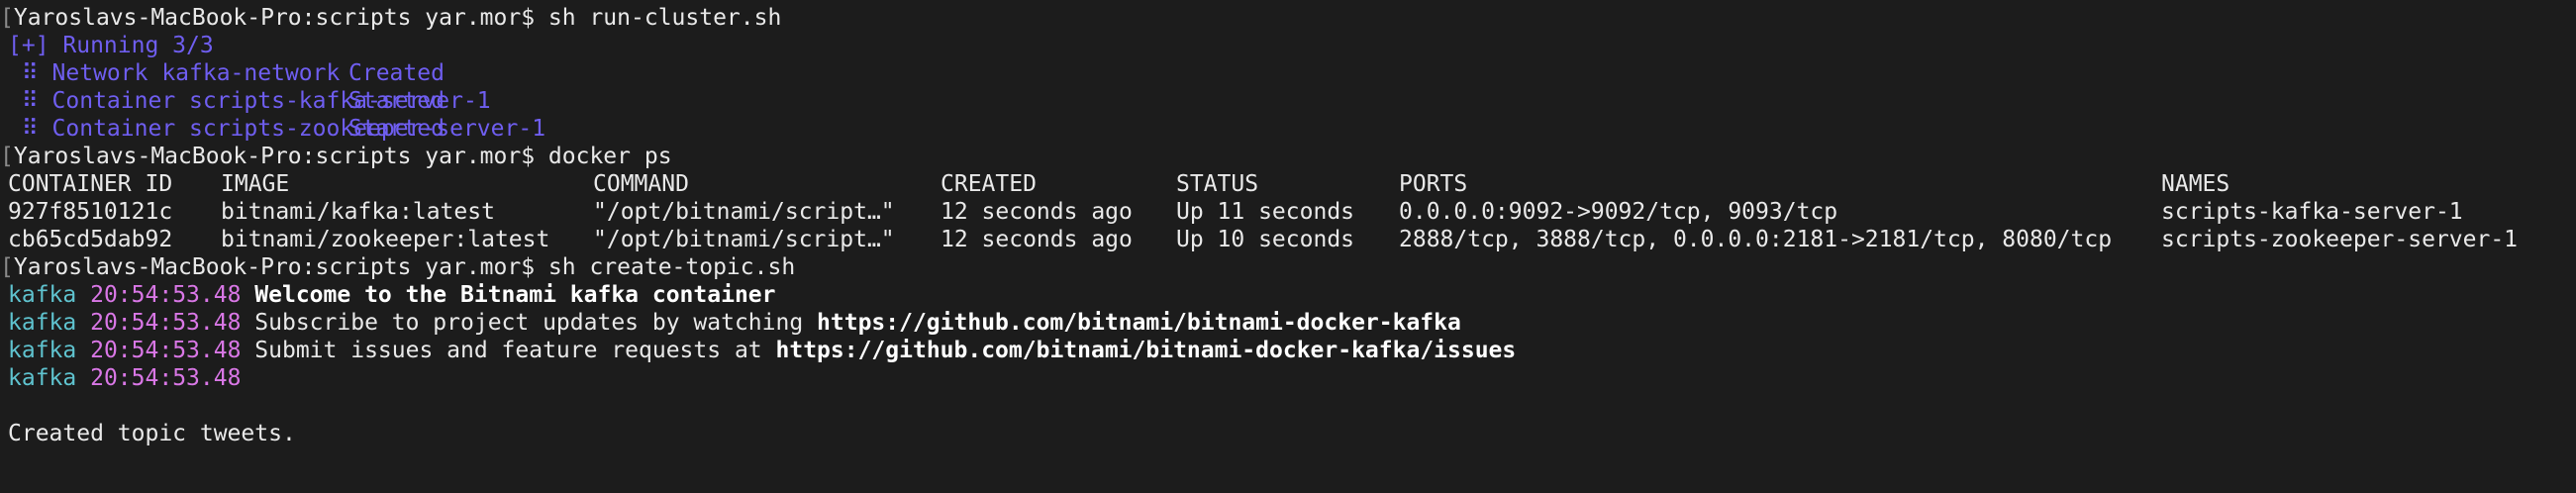  Describe the element at coordinates (515, 295) in the screenshot. I see `log-bold-text: Welcome to the Bitnami kafka container` at that location.